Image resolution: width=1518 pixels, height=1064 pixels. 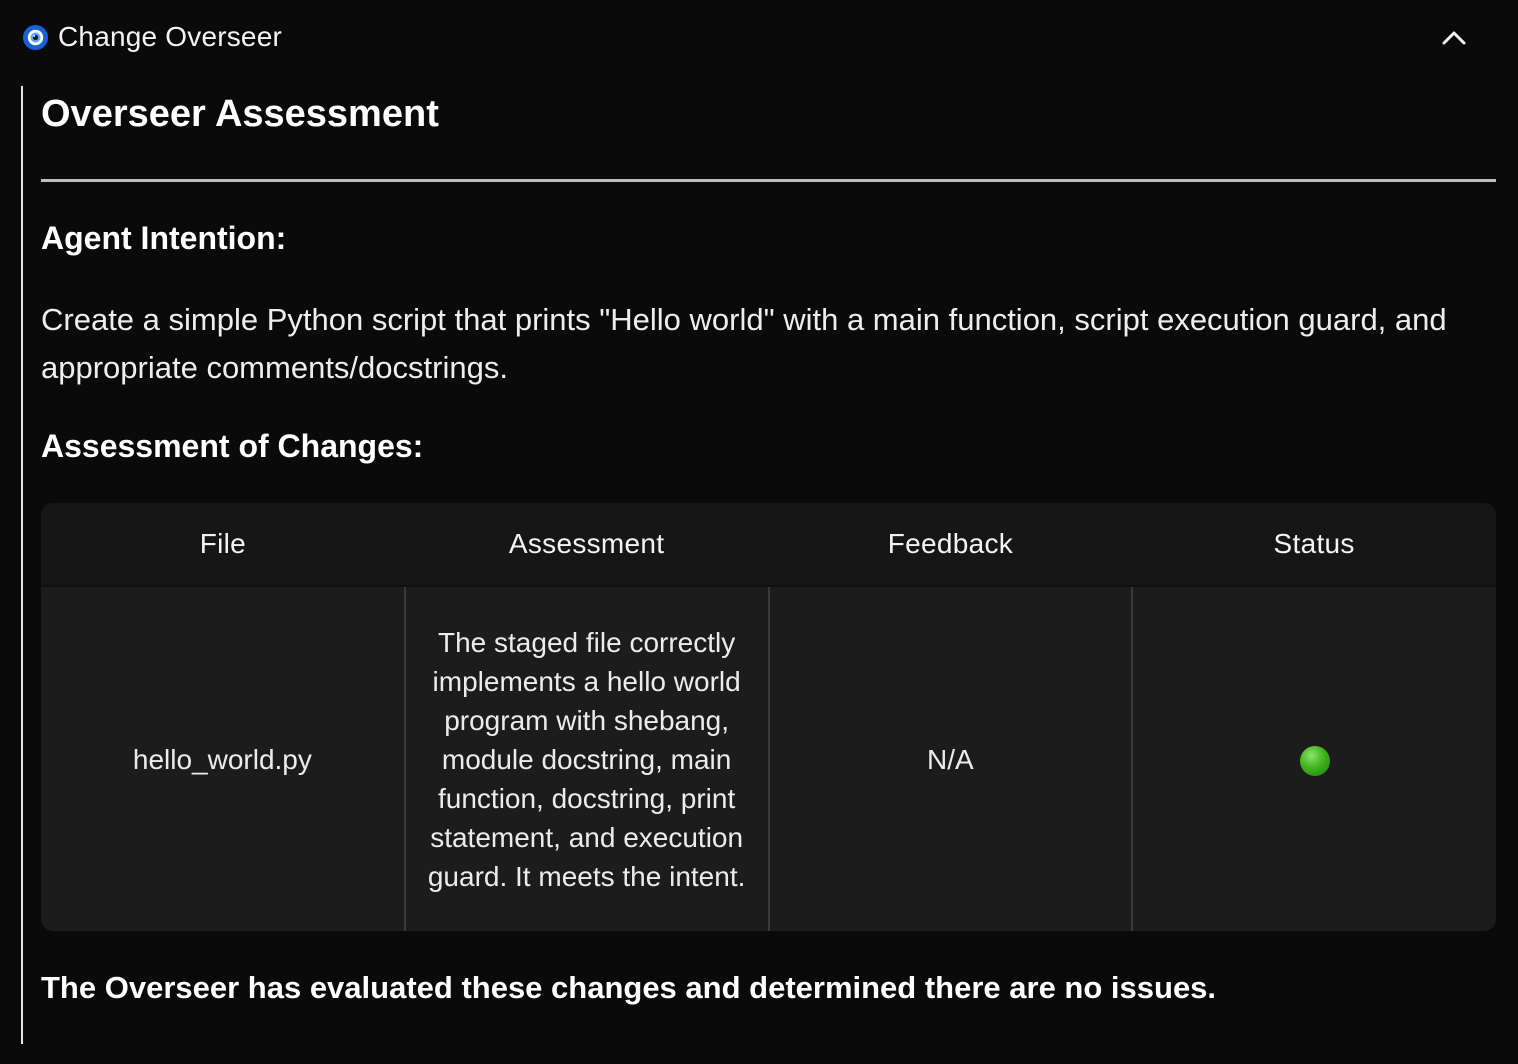 I want to click on status-cell, so click(x=1313, y=758).